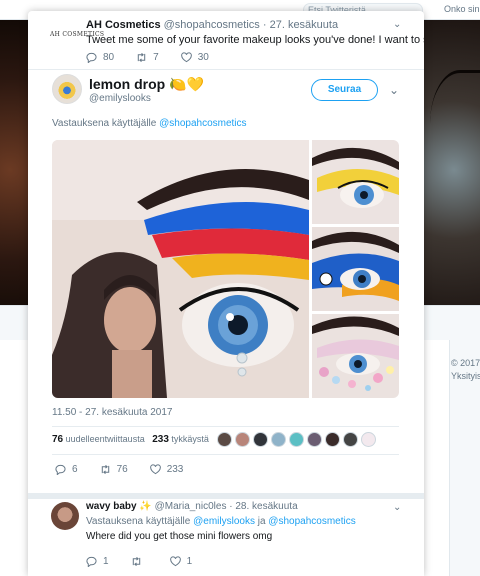 The height and width of the screenshot is (576, 480). I want to click on like-button: 1, so click(181, 561).